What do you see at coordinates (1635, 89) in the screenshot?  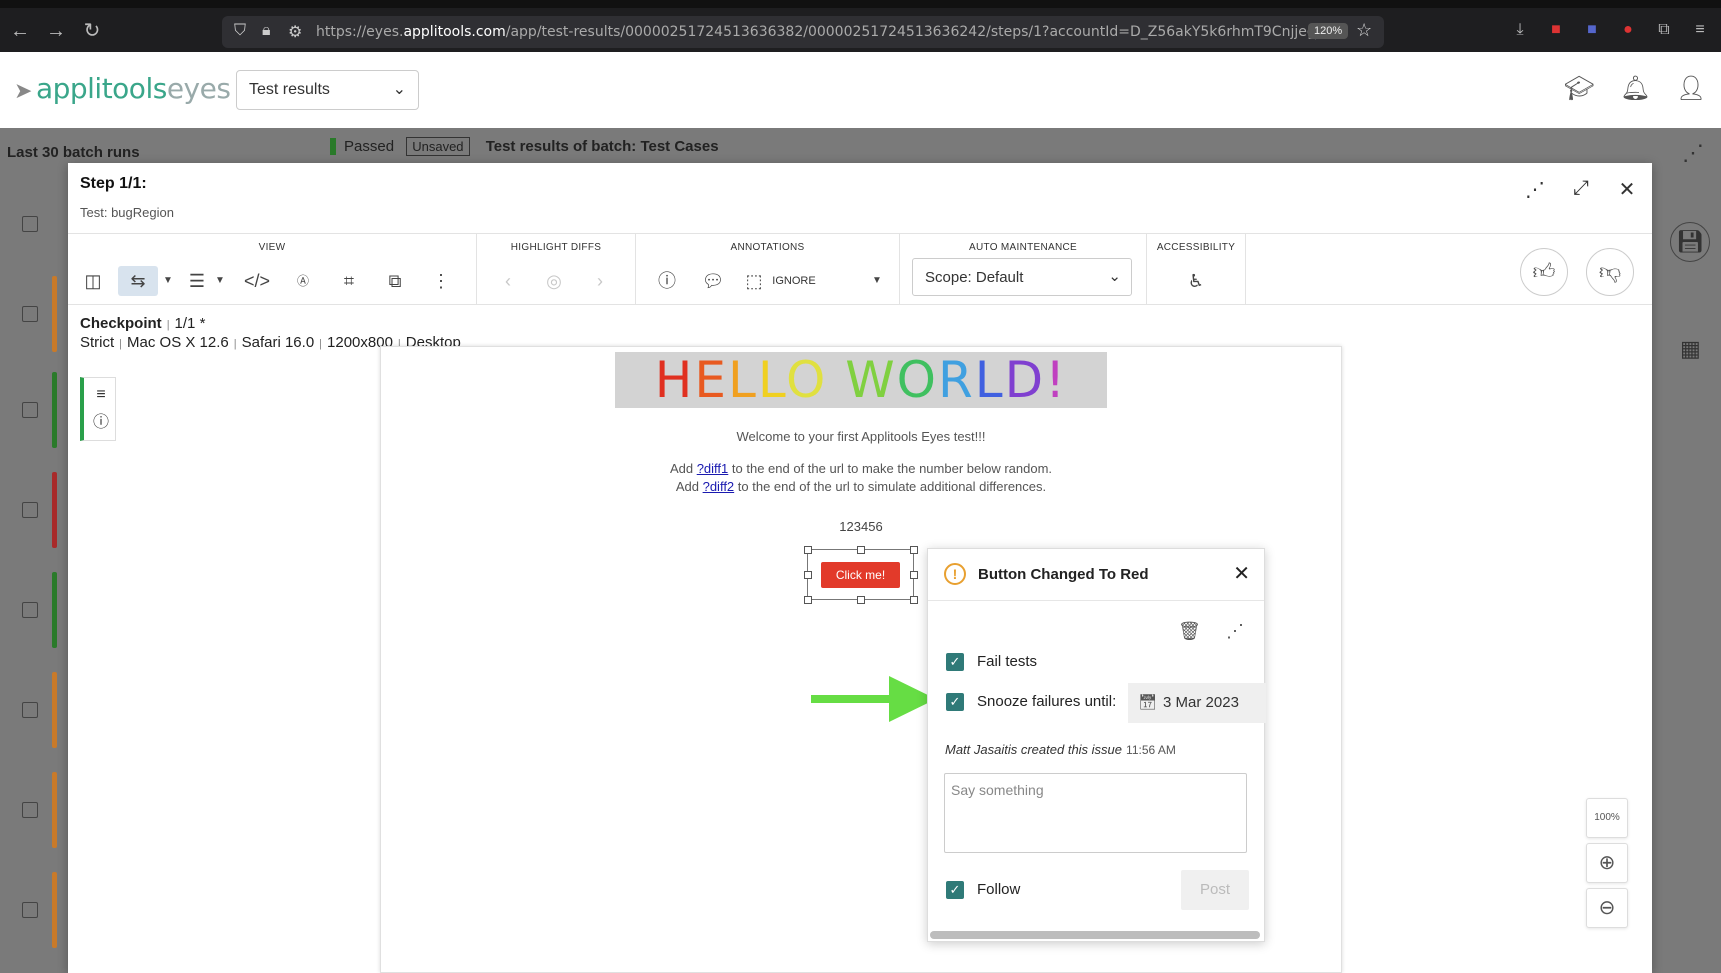 I see `bell-icon: 🔔︎` at bounding box center [1635, 89].